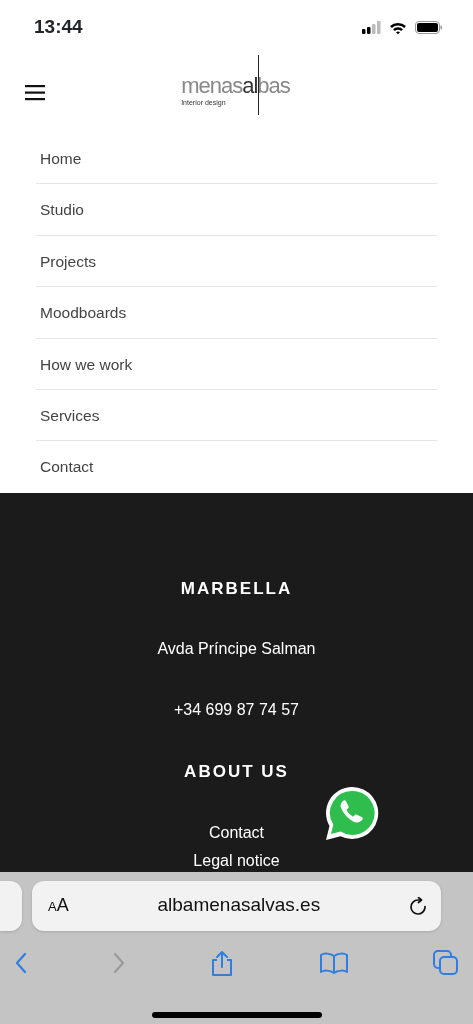 Image resolution: width=473 pixels, height=1024 pixels. What do you see at coordinates (236, 210) in the screenshot?
I see `menu-link: Studio` at bounding box center [236, 210].